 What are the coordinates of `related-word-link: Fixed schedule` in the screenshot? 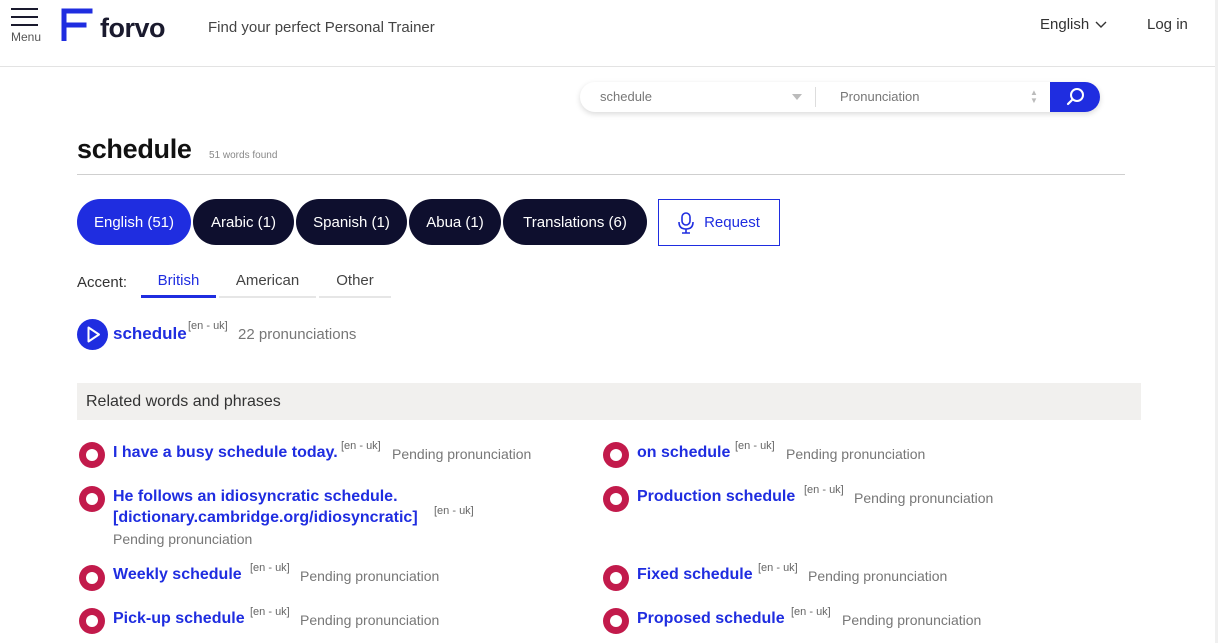 It's located at (695, 575).